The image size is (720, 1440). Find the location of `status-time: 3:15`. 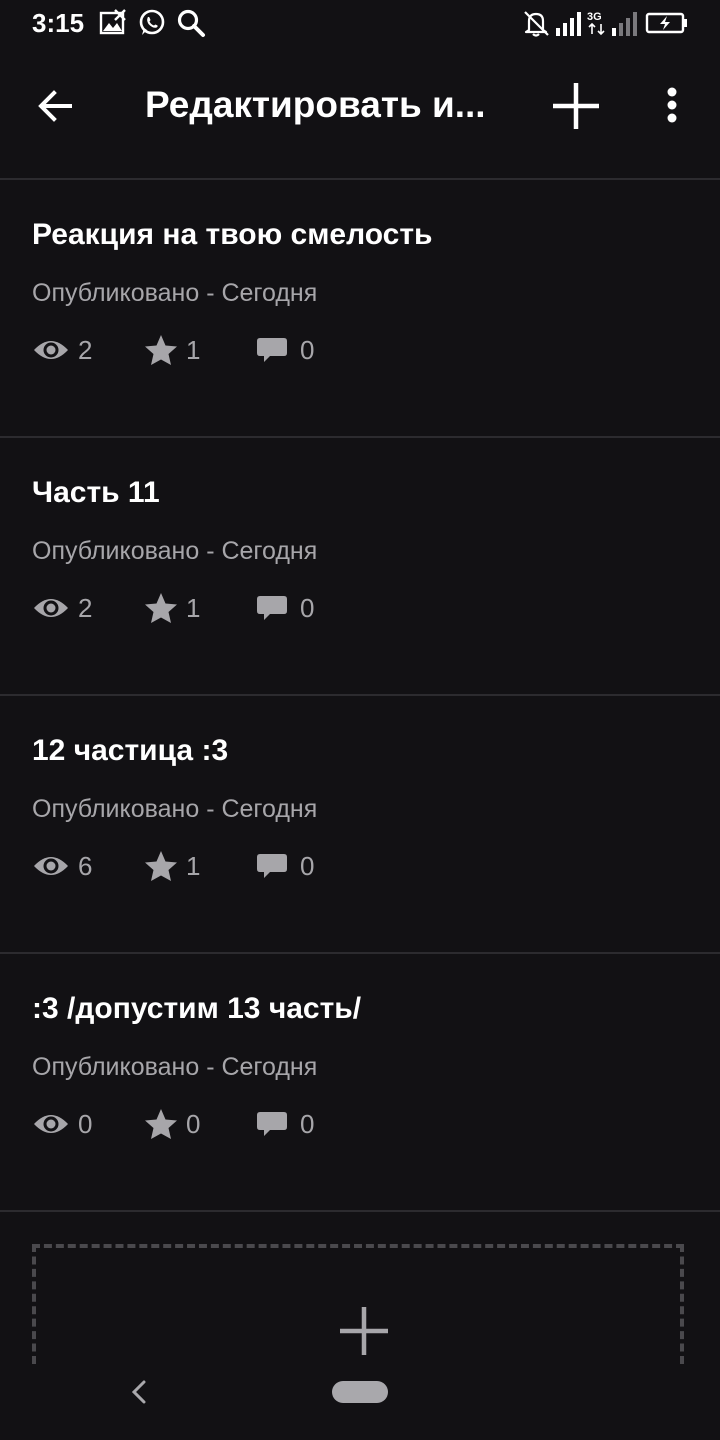

status-time: 3:15 is located at coordinates (58, 23).